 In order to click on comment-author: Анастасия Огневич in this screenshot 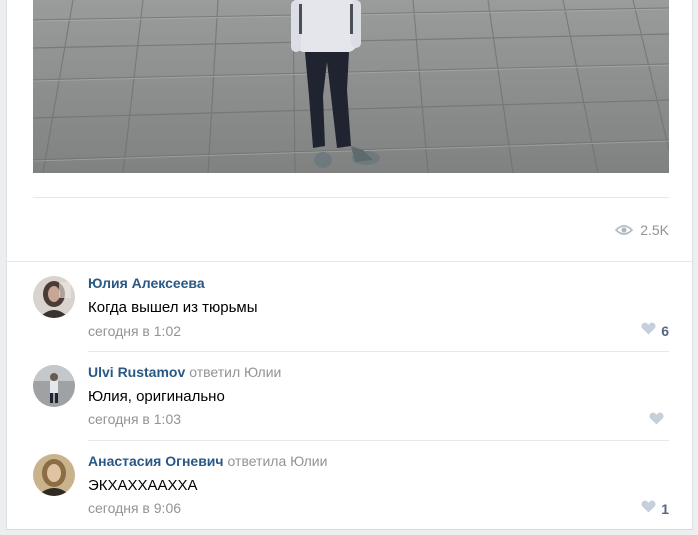, I will do `click(156, 461)`.